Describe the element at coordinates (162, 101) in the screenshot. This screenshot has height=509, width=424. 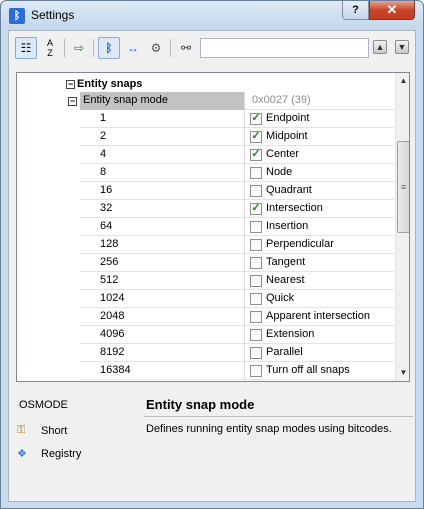
I see `property-name: Entity snap mode` at that location.